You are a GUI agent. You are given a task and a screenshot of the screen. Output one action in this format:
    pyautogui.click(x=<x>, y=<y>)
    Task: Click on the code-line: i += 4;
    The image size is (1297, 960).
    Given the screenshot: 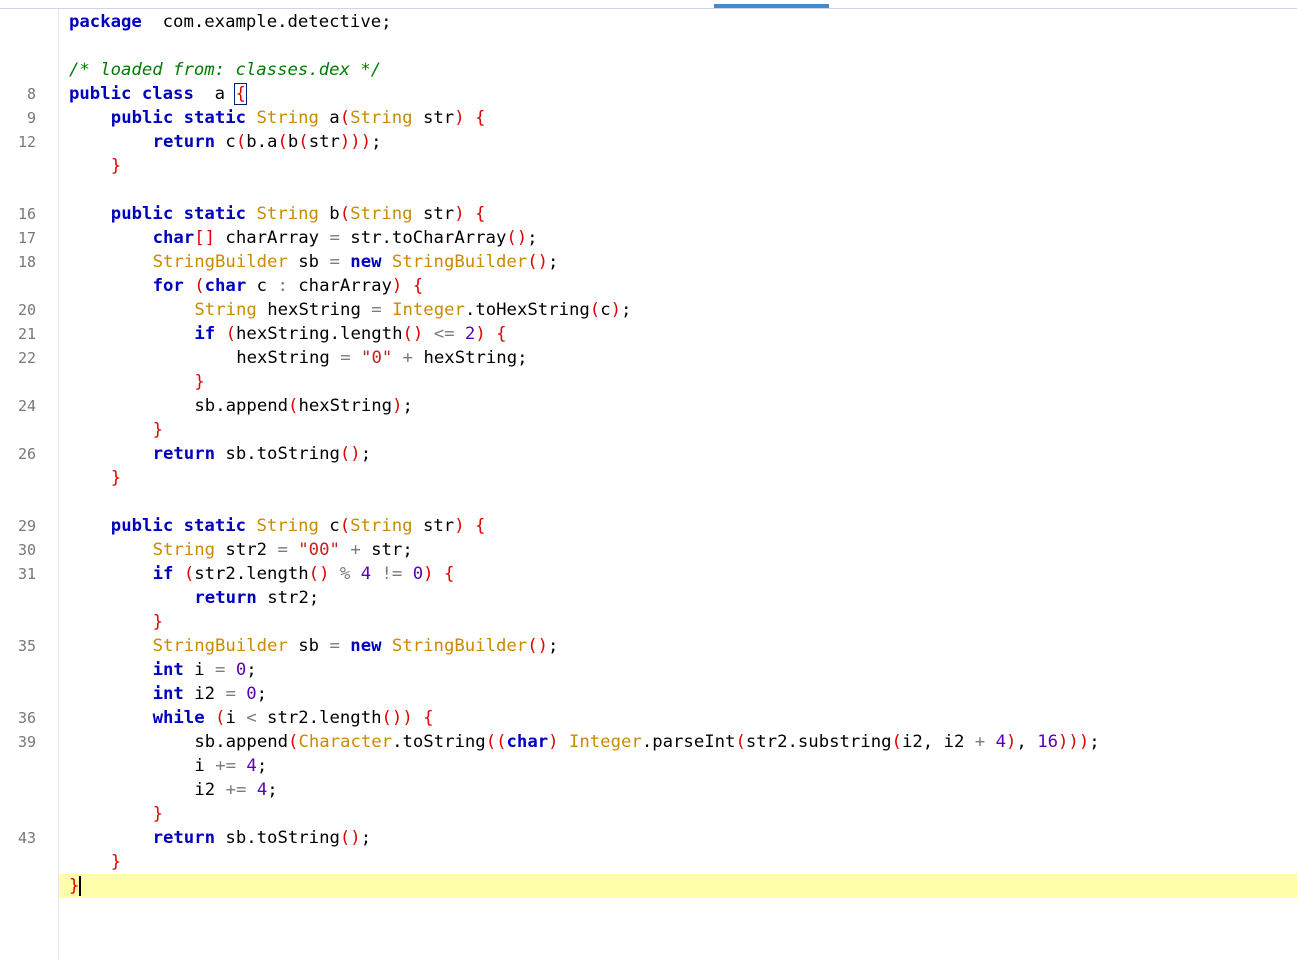 What is the action you would take?
    pyautogui.click(x=678, y=766)
    